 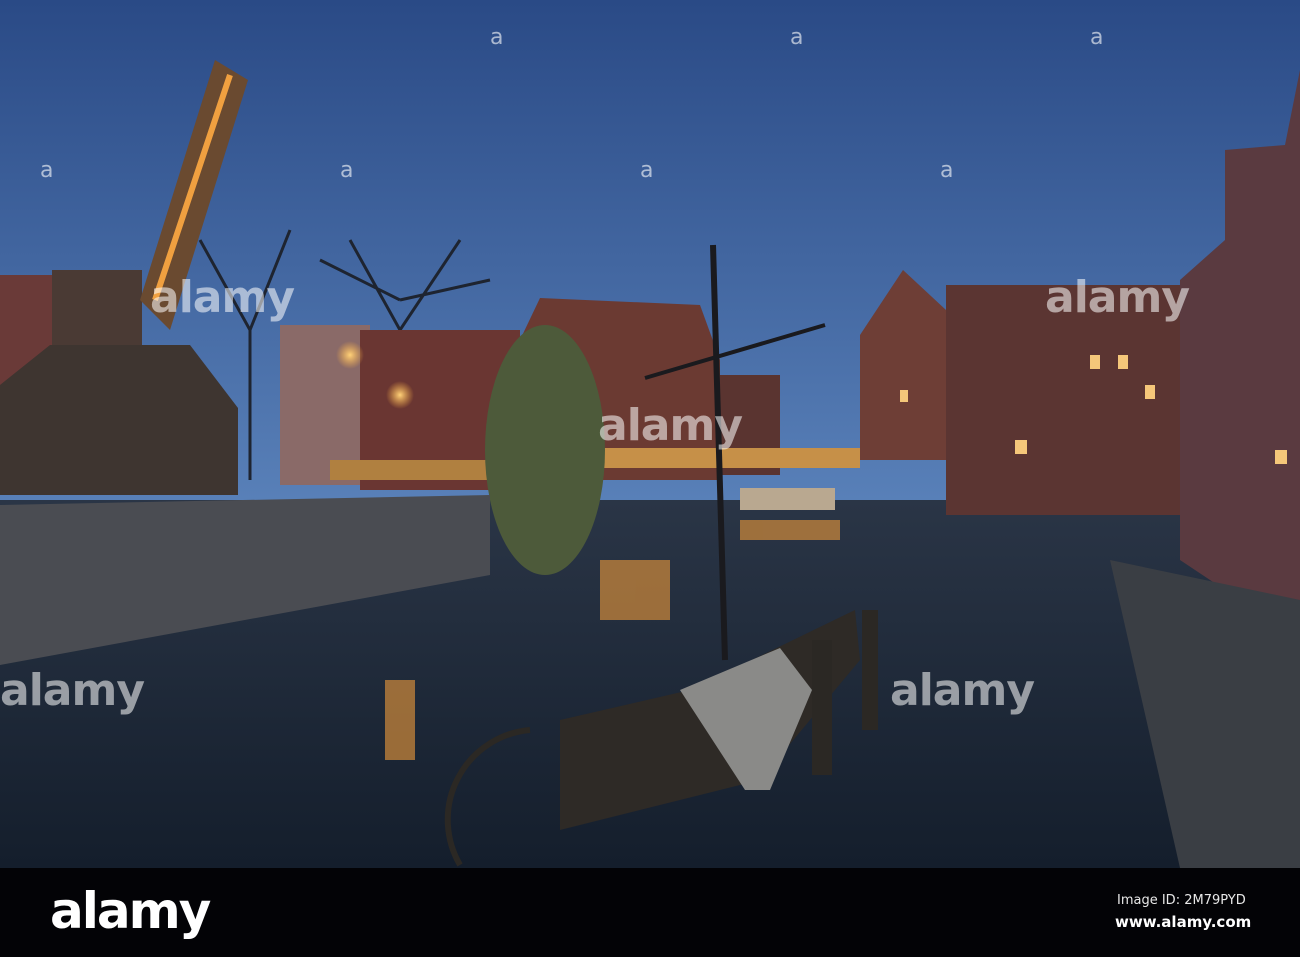 I want to click on caption-bar: alamy Image ID: 2M79PYD www.alamy.com, so click(x=650, y=912).